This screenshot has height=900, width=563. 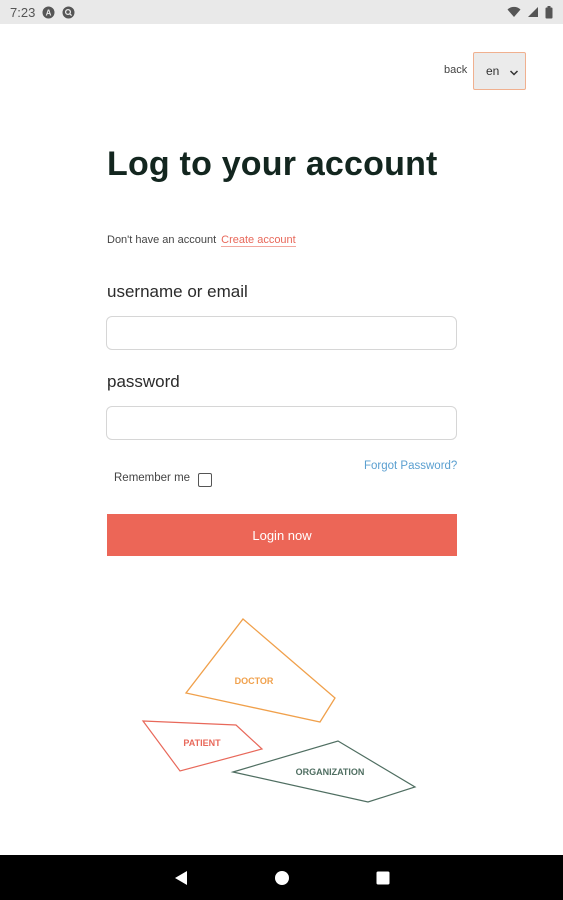 What do you see at coordinates (330, 772) in the screenshot?
I see `organization-role-label: ORGANIZATION` at bounding box center [330, 772].